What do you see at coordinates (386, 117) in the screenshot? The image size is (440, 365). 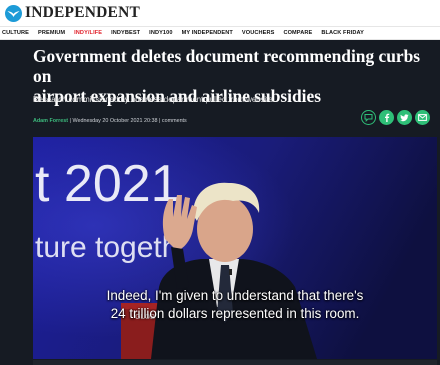 I see `facebook-icon` at bounding box center [386, 117].